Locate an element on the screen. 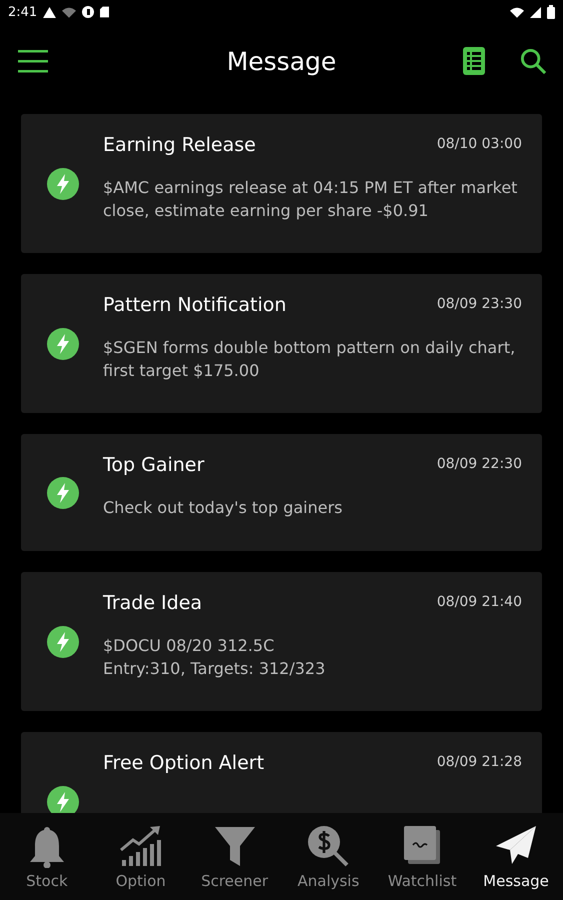 The image size is (563, 900). message-card: Pattern Notification 08/09 23:30 $SGEN forms double bottom pattern on daily chart, first target $175.00 is located at coordinates (281, 343).